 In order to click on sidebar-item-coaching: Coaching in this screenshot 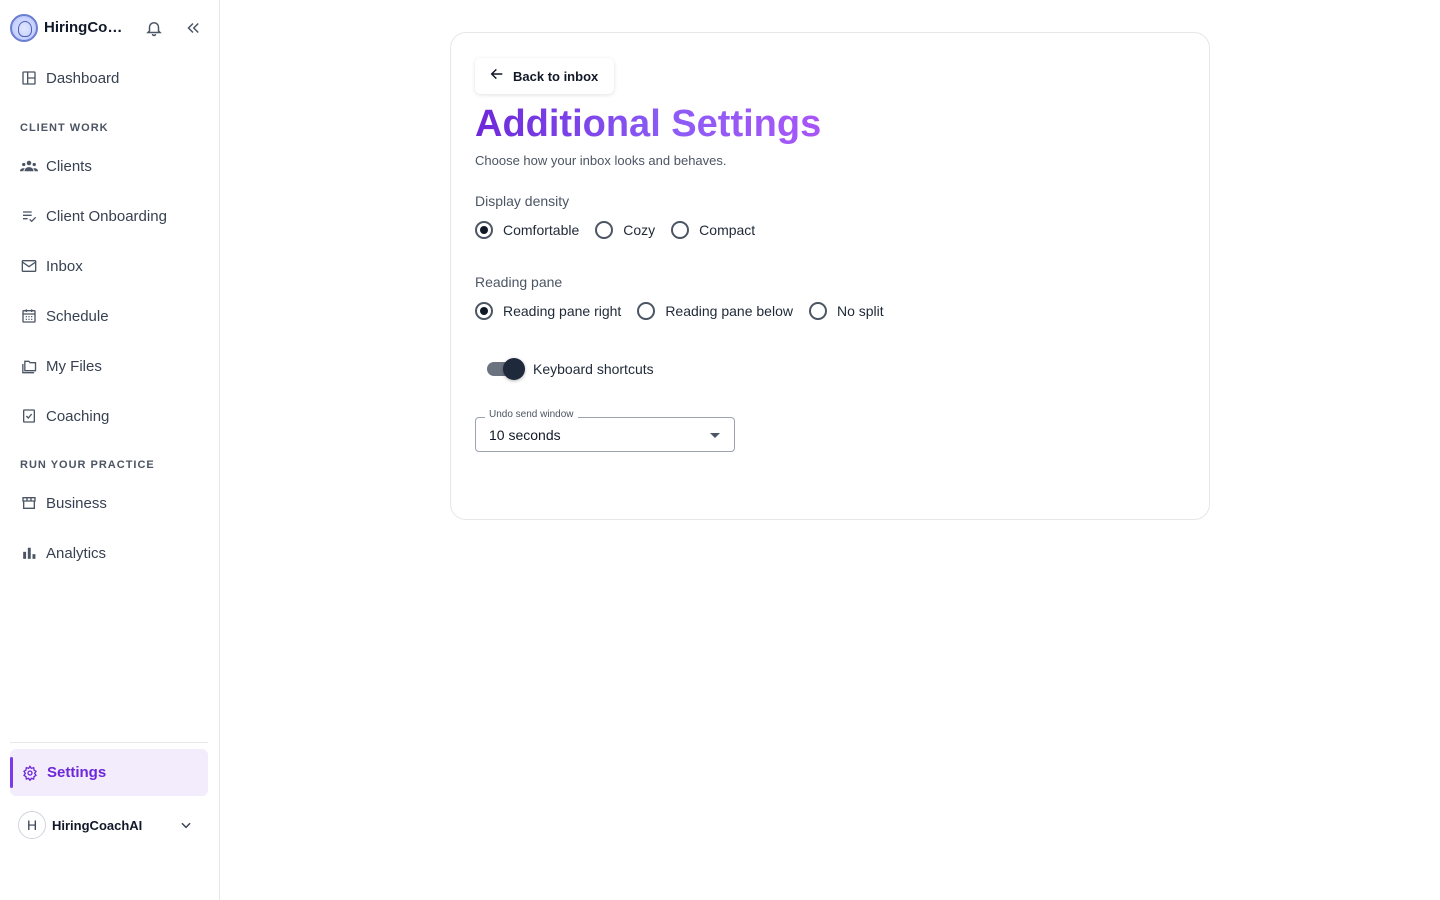, I will do `click(109, 416)`.